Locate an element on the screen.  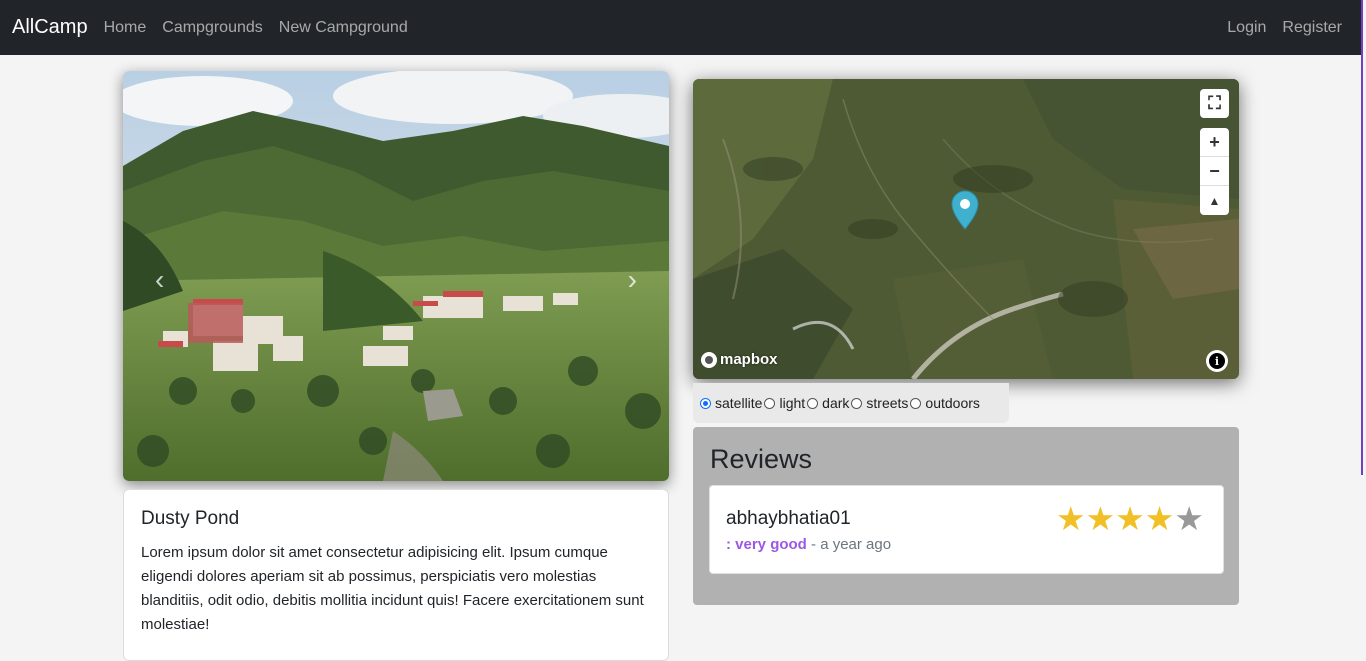
style-option-satellite: satellite is located at coordinates (731, 403).